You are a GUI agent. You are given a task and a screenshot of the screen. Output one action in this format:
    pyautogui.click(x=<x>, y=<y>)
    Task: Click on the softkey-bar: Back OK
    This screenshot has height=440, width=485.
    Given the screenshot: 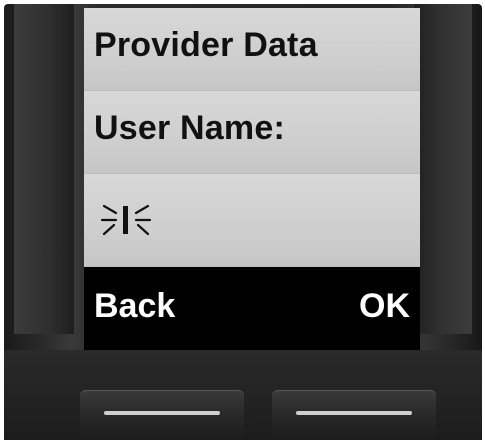 What is the action you would take?
    pyautogui.click(x=252, y=308)
    